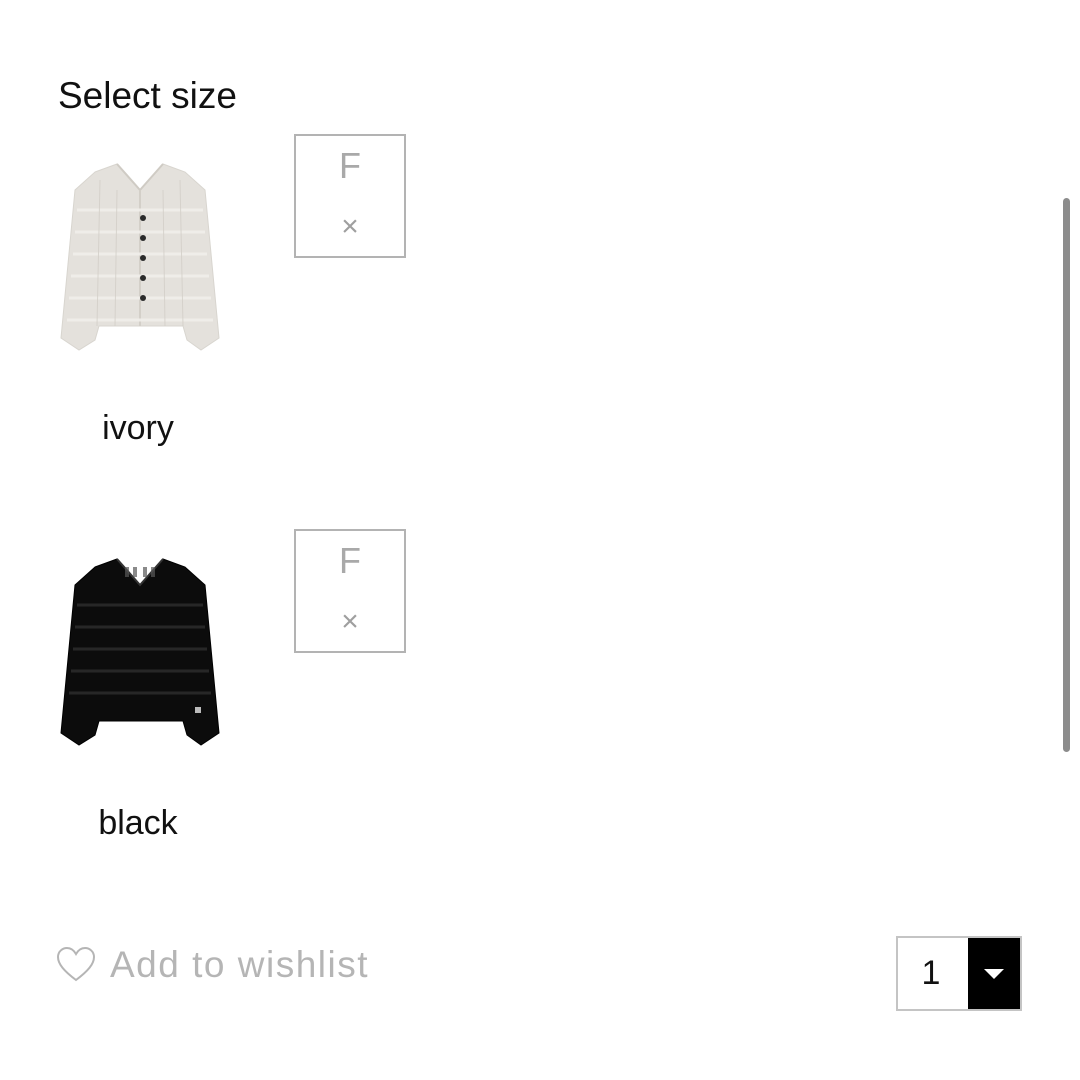 This screenshot has height=1080, width=1080. Describe the element at coordinates (76, 965) in the screenshot. I see `heart-icon` at that location.